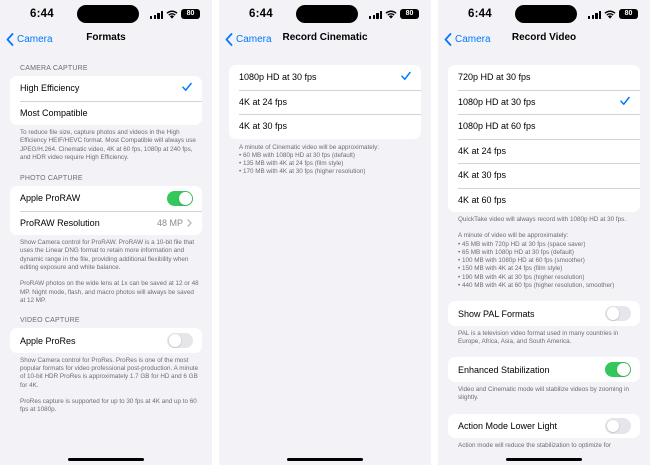  Describe the element at coordinates (106, 39) in the screenshot. I see `nav-bar: Camera Formats` at that location.